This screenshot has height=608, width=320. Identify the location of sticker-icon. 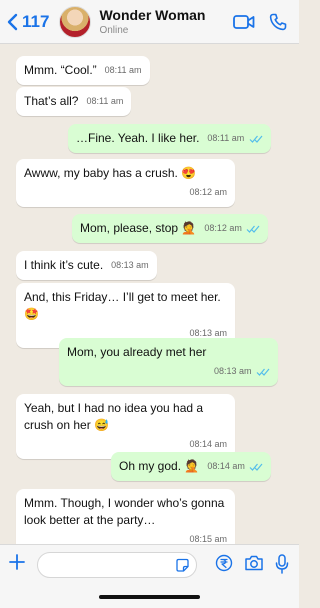
(182, 565).